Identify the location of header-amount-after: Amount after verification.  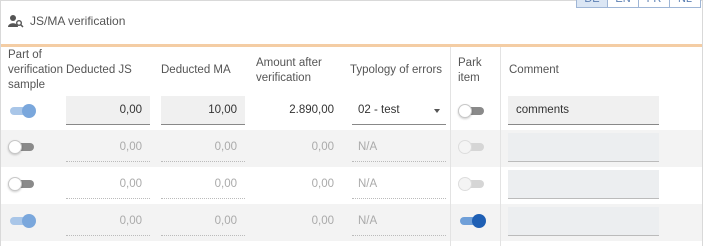
(289, 70).